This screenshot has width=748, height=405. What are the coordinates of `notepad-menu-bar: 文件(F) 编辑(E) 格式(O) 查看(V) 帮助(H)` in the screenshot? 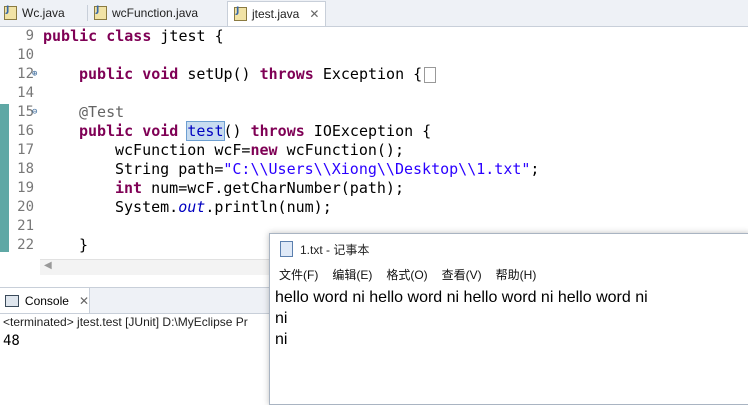 It's located at (509, 274).